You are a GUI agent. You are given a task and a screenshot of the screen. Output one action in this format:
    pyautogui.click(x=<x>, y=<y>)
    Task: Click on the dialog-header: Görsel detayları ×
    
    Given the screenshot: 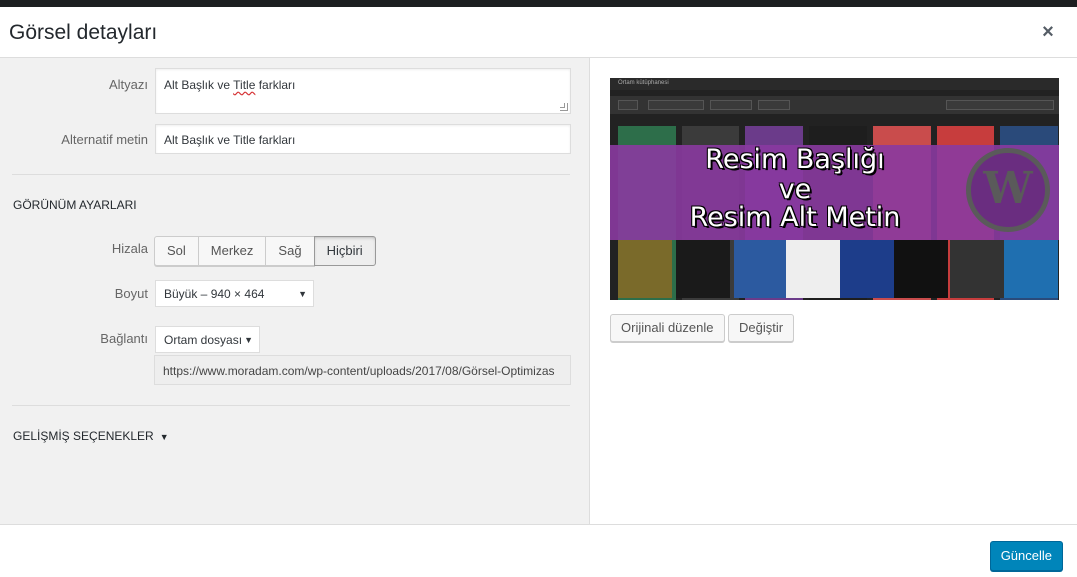 What is the action you would take?
    pyautogui.click(x=538, y=32)
    